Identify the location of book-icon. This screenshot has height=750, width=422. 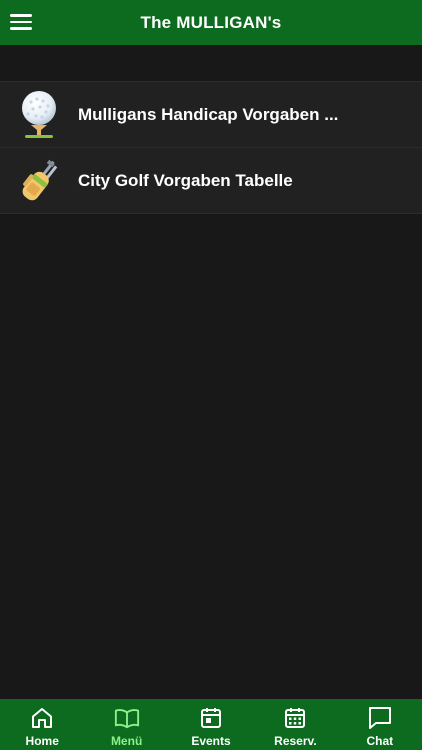
(127, 718).